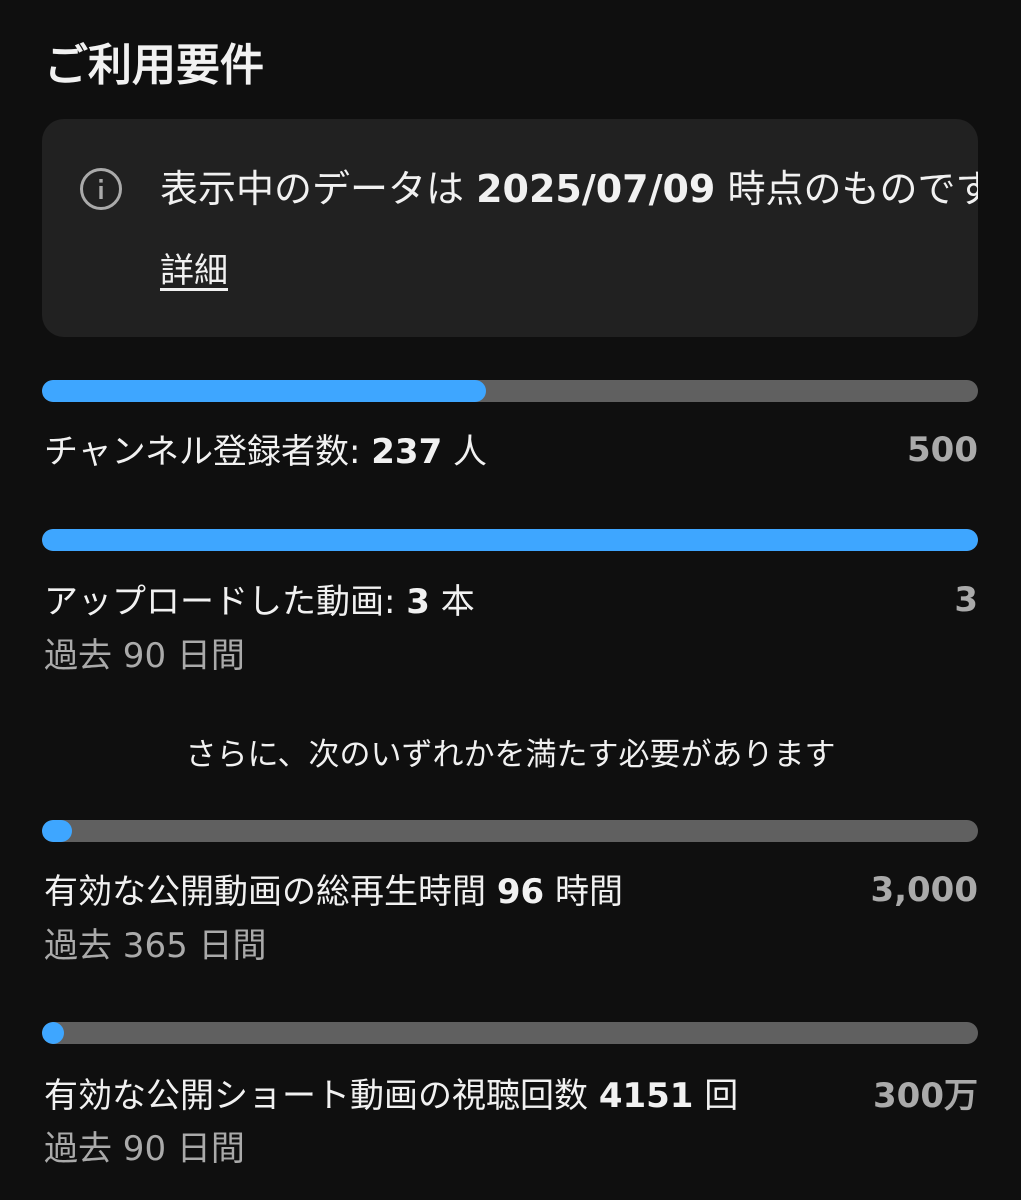  What do you see at coordinates (966, 600) in the screenshot?
I see `uploads-target: 3` at bounding box center [966, 600].